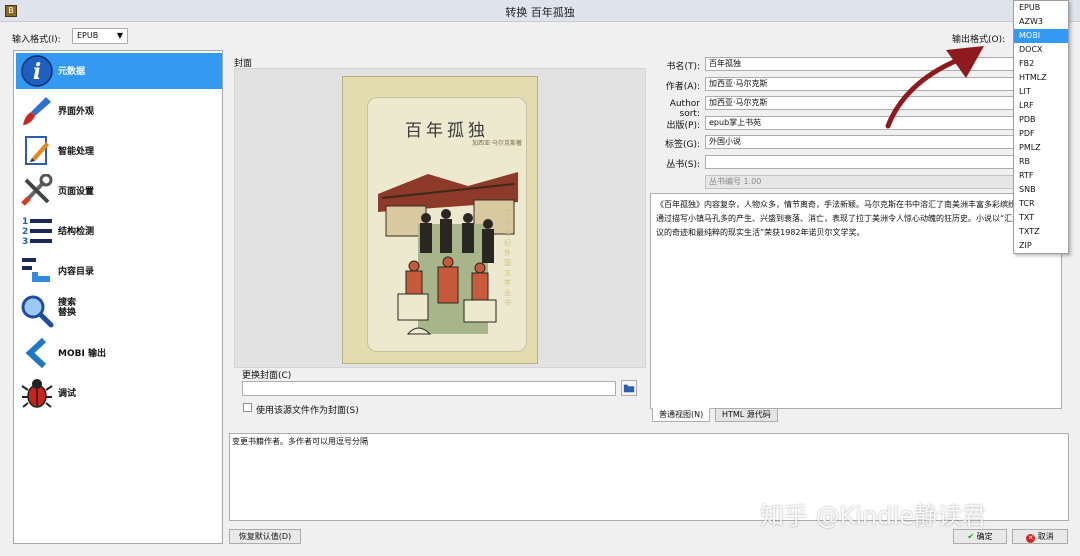 The image size is (1080, 556). I want to click on publisher-label: 出版(P):, so click(683, 126).